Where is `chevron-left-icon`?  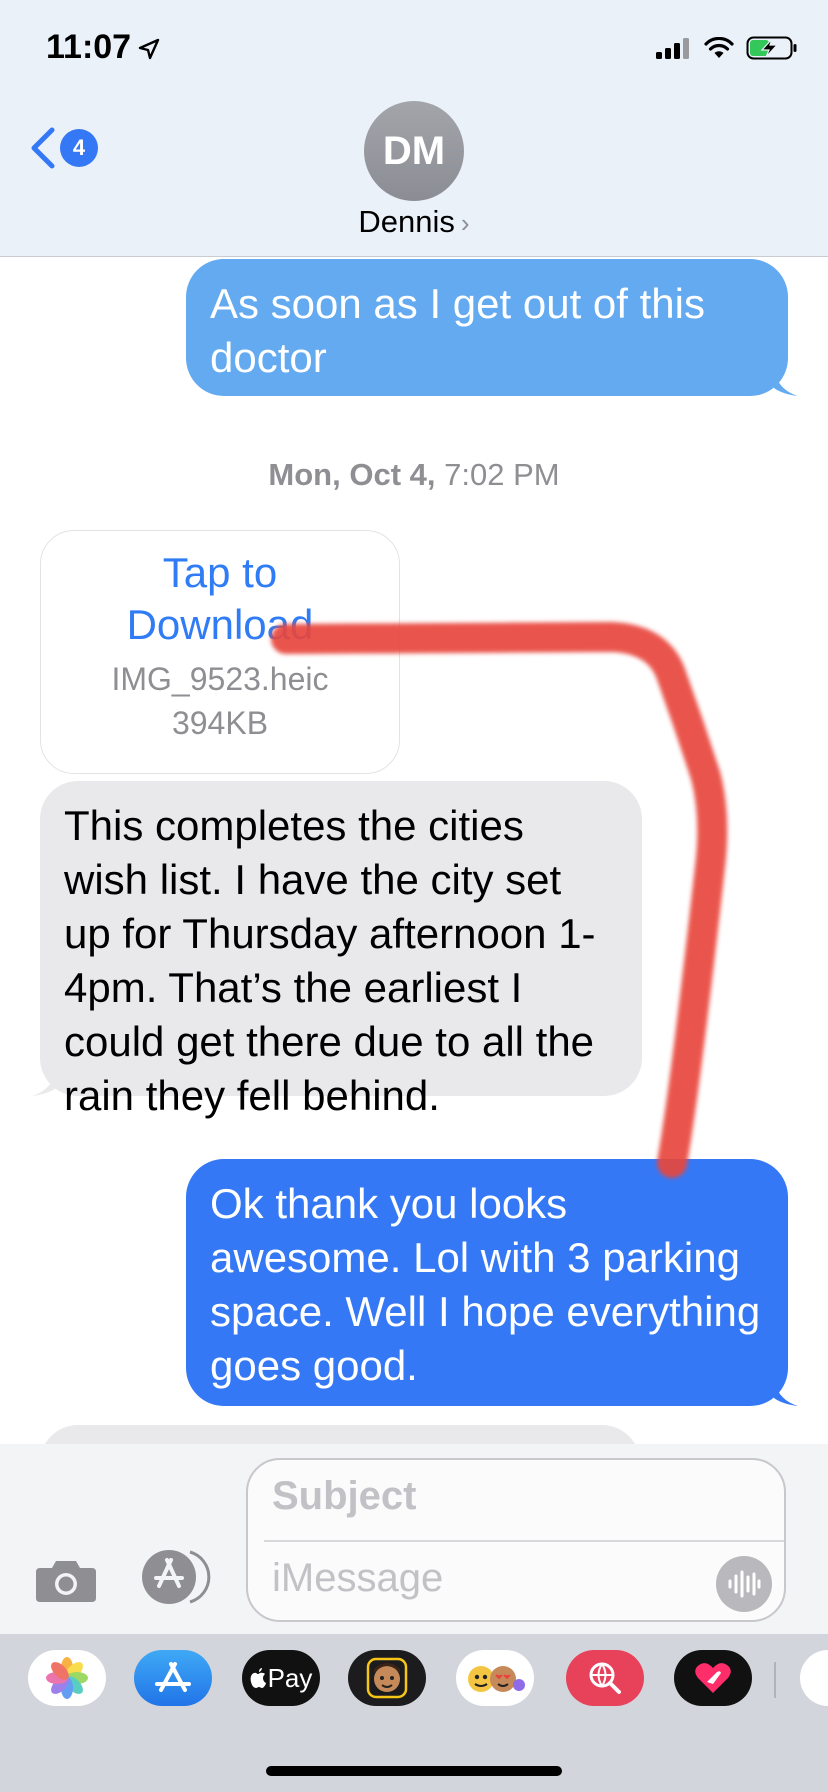 chevron-left-icon is located at coordinates (43, 148).